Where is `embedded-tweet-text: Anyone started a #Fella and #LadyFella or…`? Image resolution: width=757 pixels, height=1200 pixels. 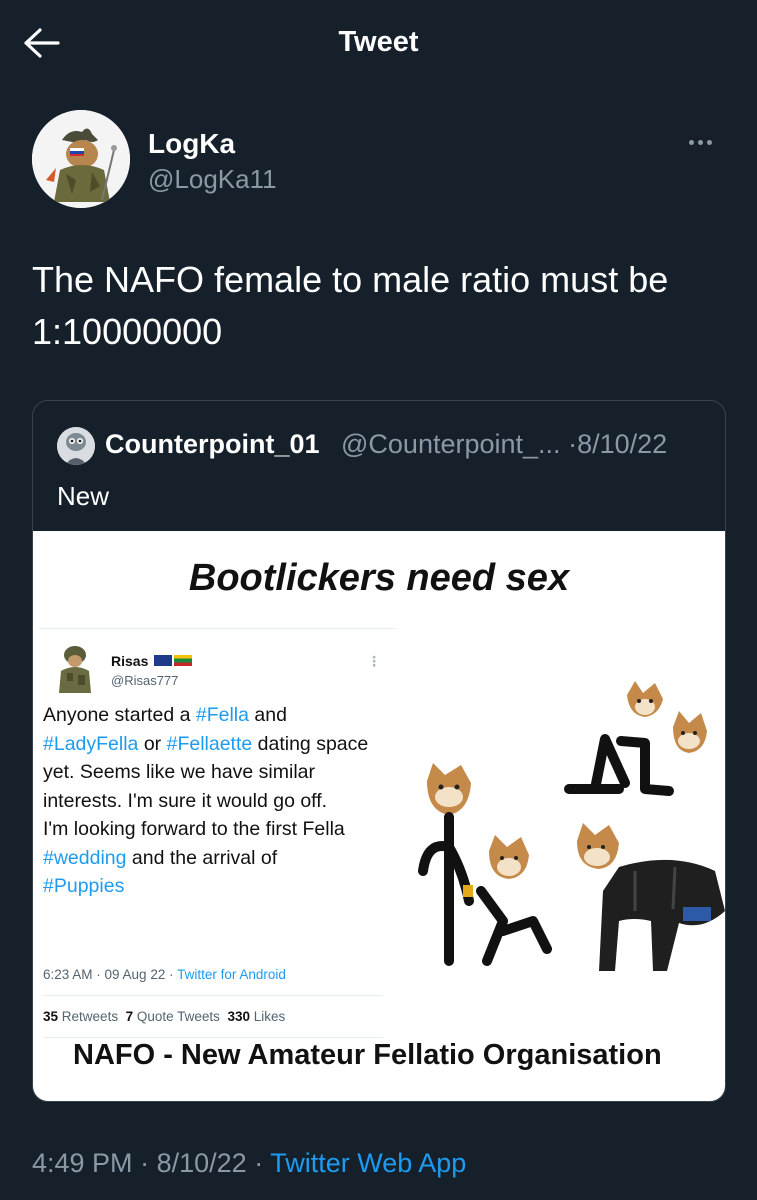 embedded-tweet-text: Anyone started a #Fella and #LadyFella or… is located at coordinates (206, 800).